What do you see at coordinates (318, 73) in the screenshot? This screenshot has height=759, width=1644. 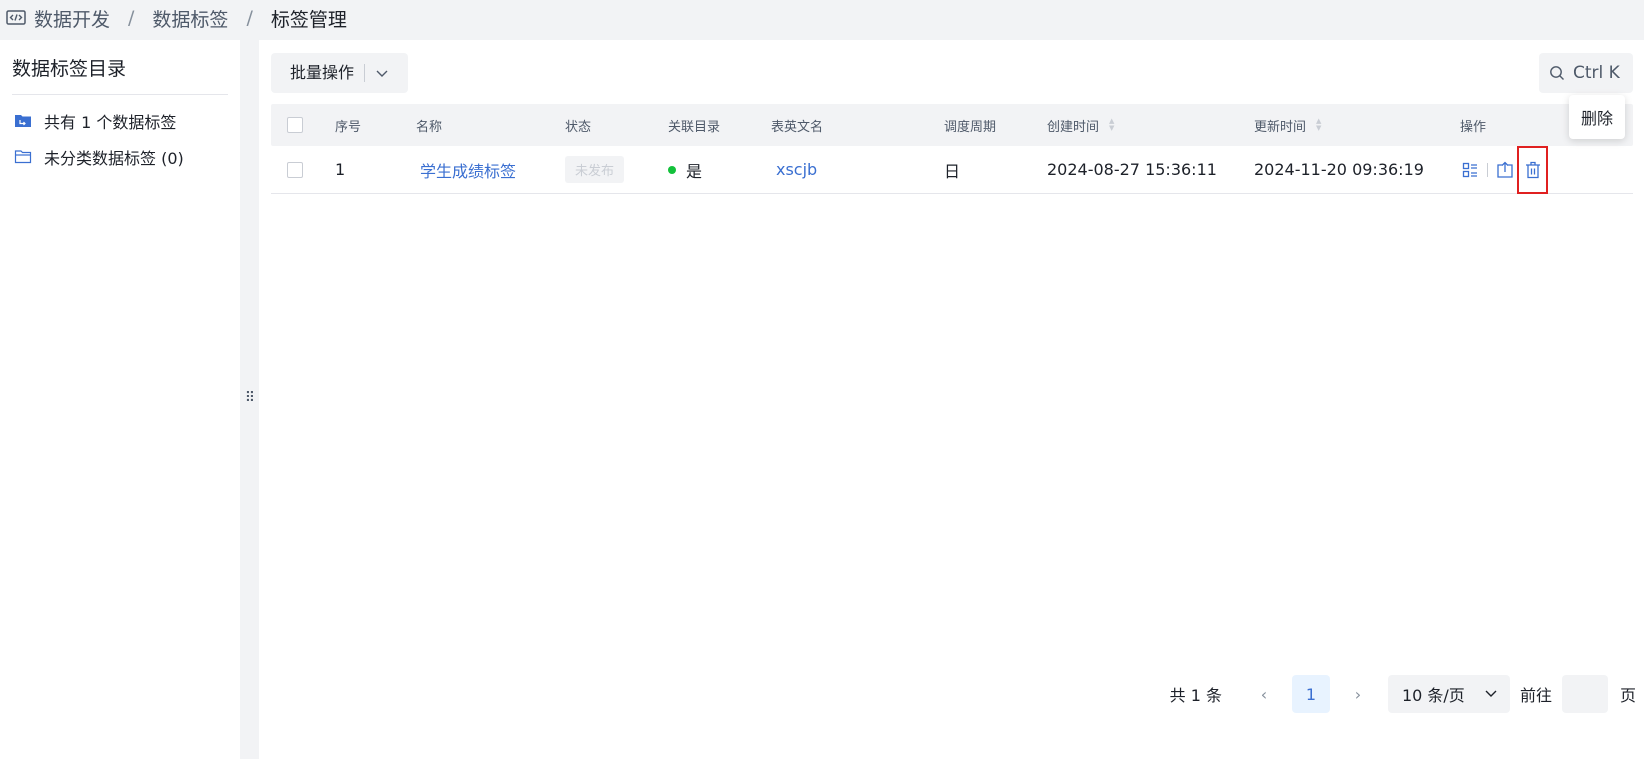 I see `batch-operation-label: 批量操作` at bounding box center [318, 73].